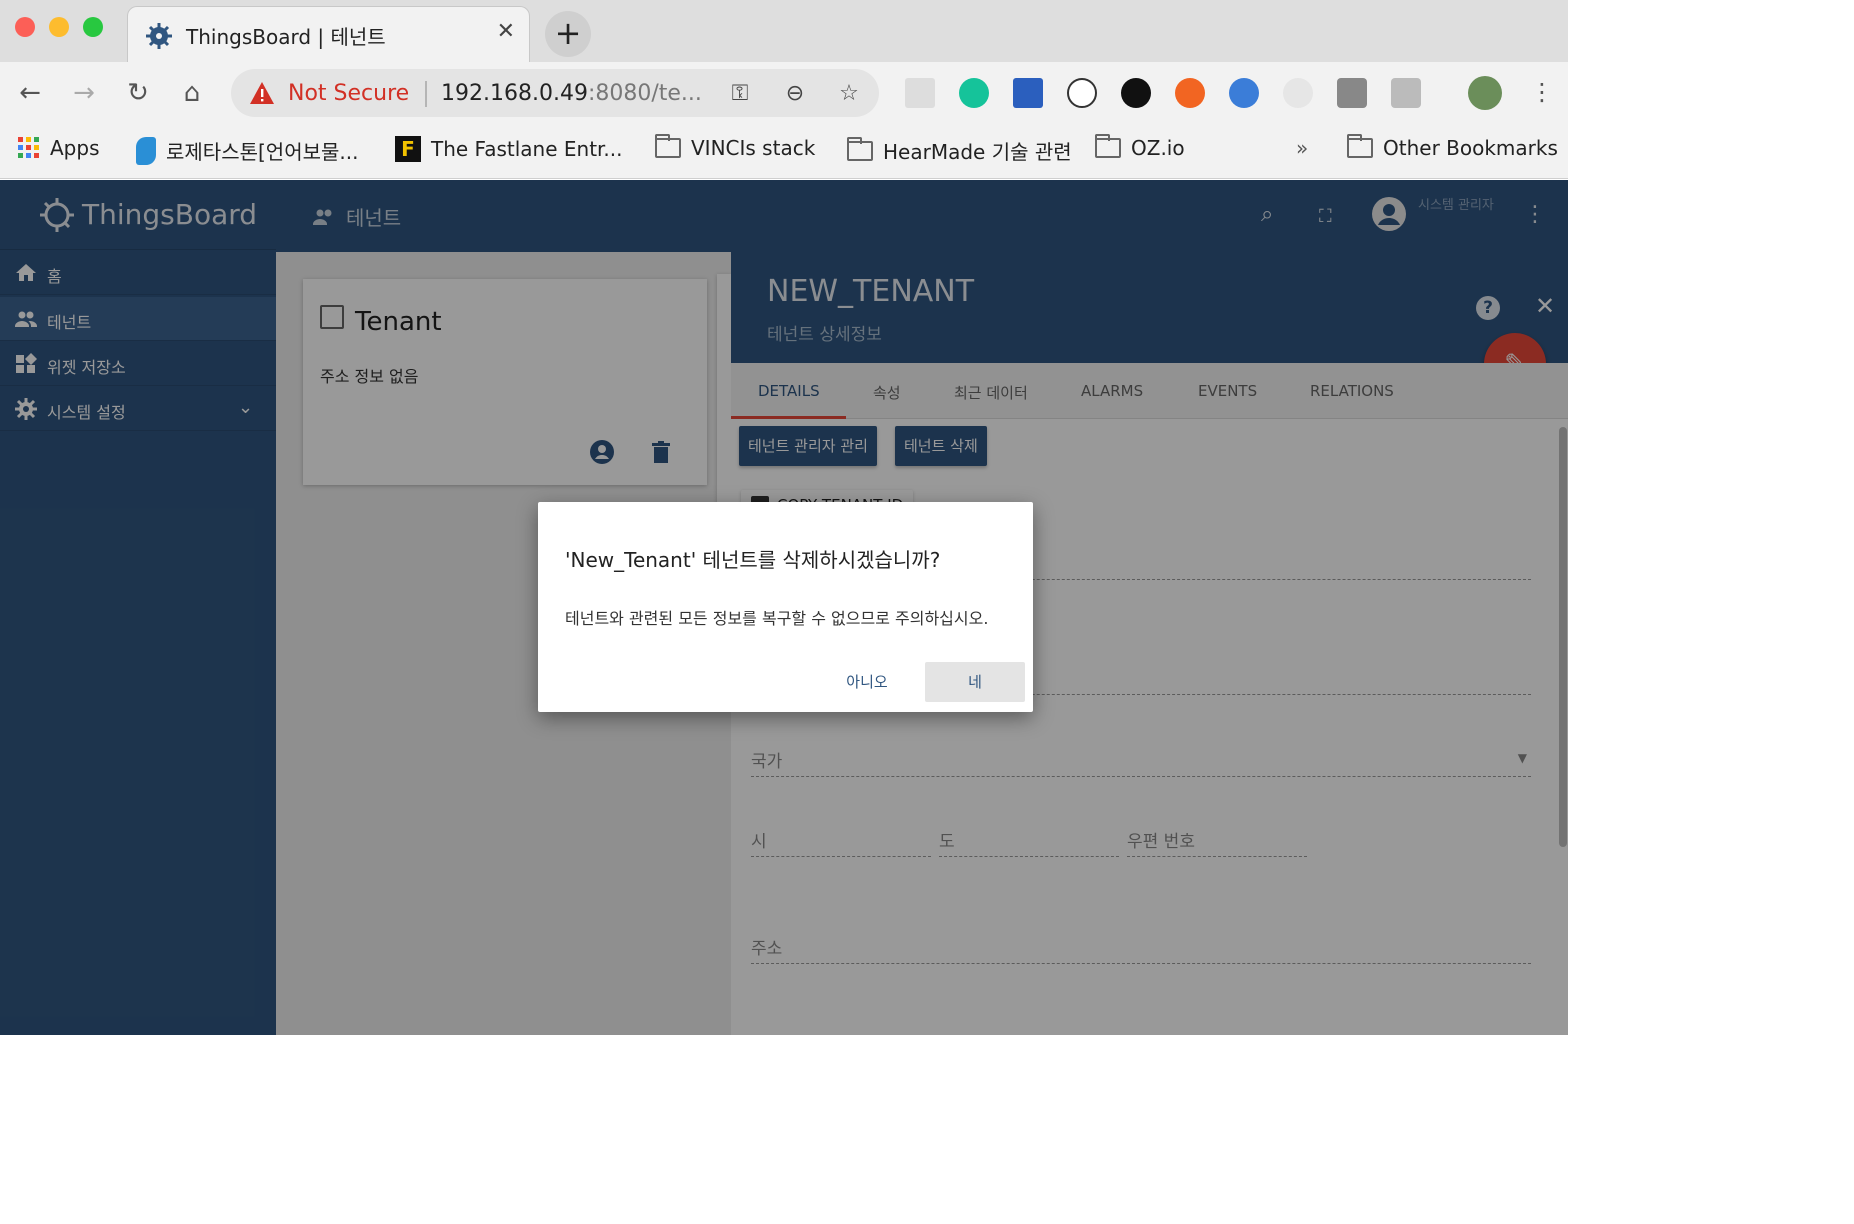 The image size is (1854, 1224). I want to click on key-icon: ⚿, so click(740, 94).